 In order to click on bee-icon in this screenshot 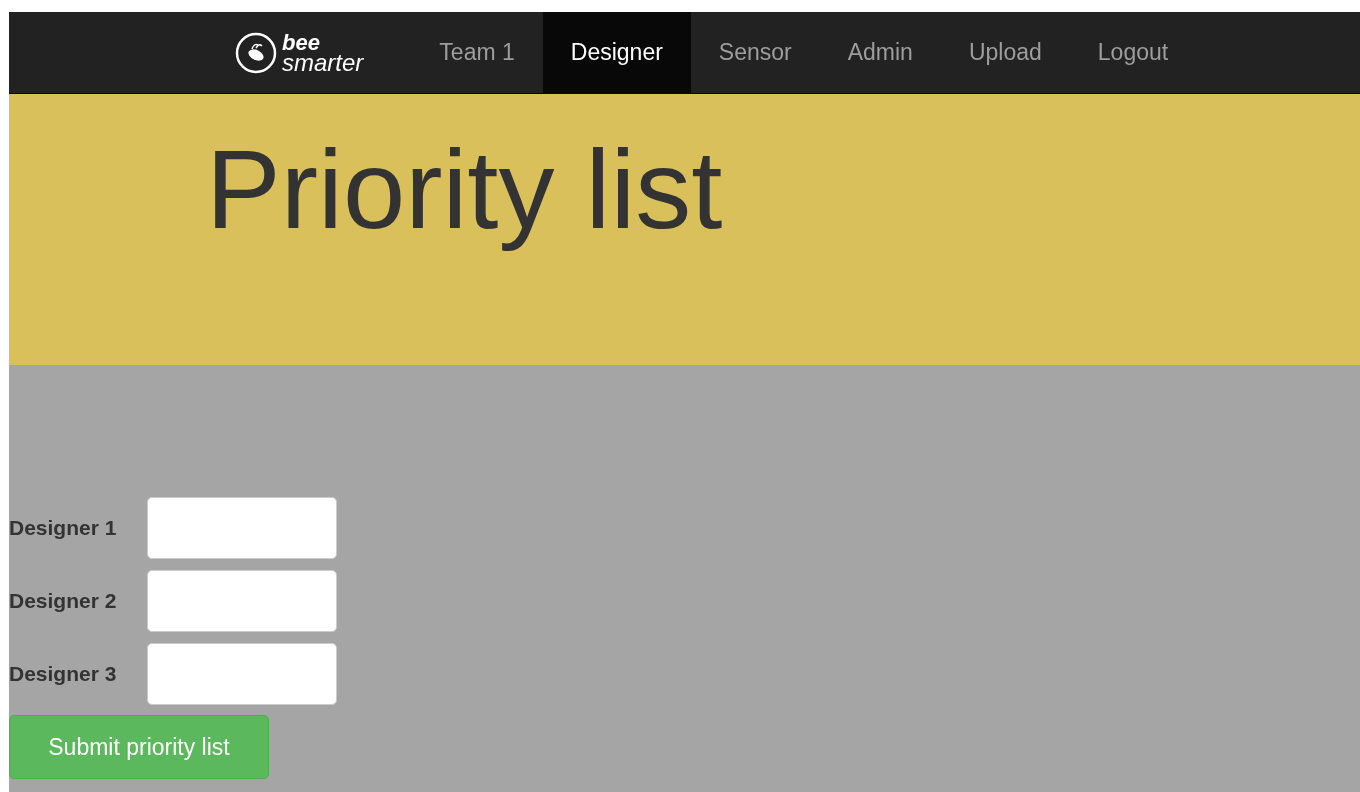, I will do `click(256, 52)`.